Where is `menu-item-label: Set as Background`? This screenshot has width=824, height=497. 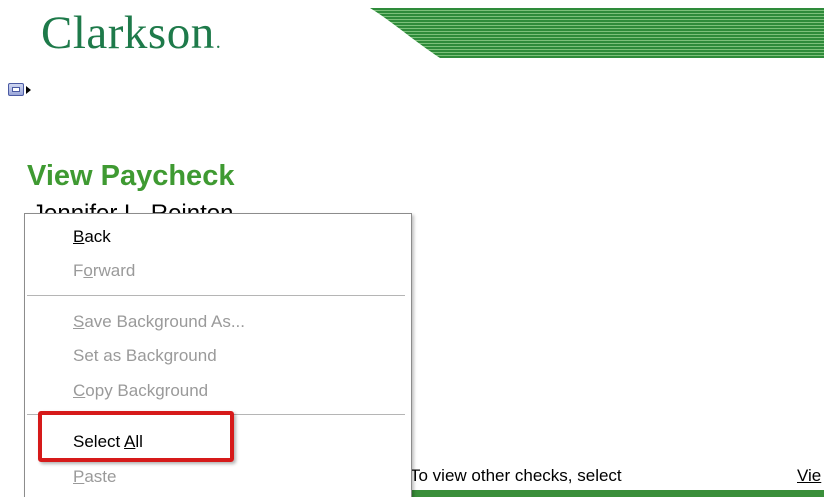
menu-item-label: Set as Background is located at coordinates (145, 355).